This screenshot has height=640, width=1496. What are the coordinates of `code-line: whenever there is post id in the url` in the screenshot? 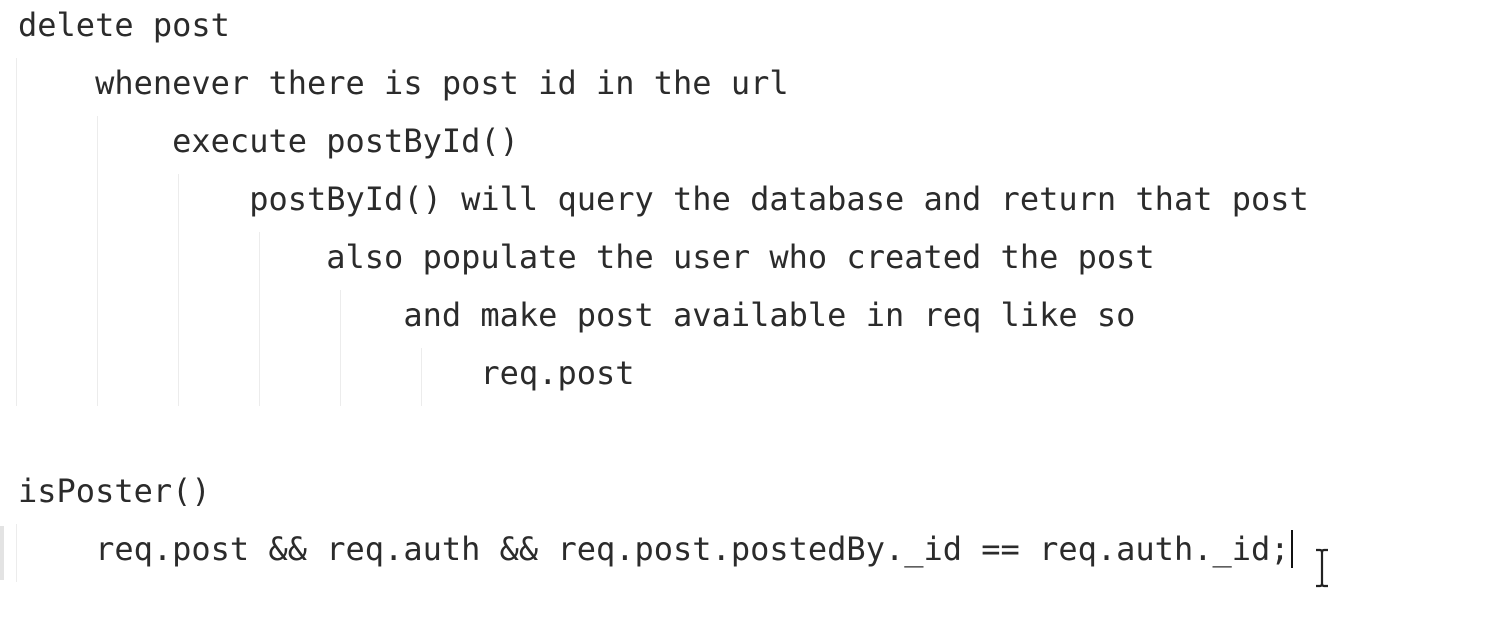 It's located at (403, 87).